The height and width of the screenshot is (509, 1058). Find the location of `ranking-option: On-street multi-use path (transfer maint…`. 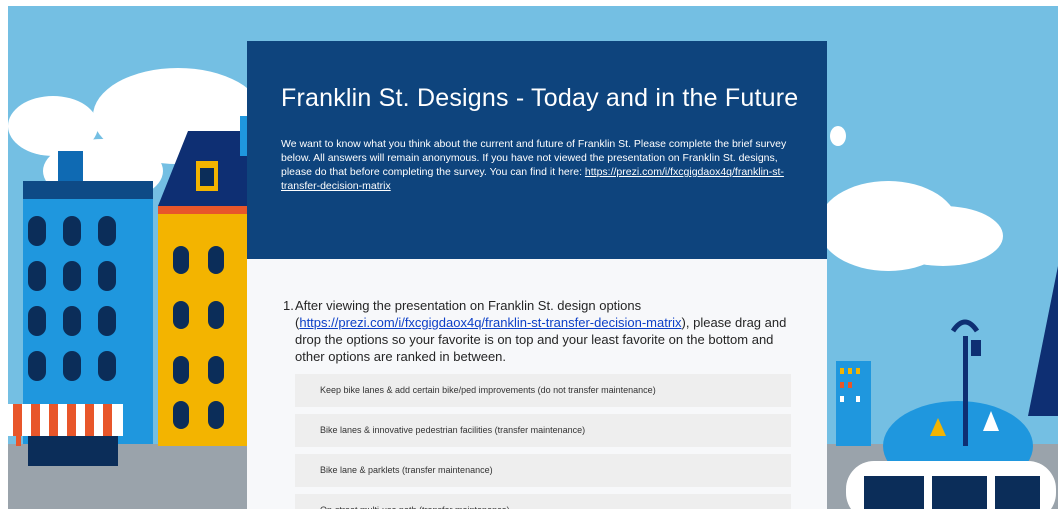

ranking-option: On-street multi-use path (transfer maint… is located at coordinates (543, 501).